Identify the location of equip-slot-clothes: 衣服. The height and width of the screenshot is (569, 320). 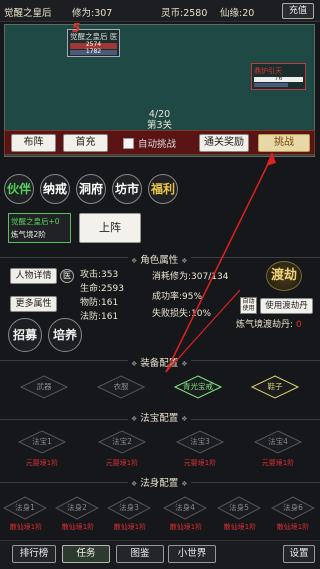
(121, 387).